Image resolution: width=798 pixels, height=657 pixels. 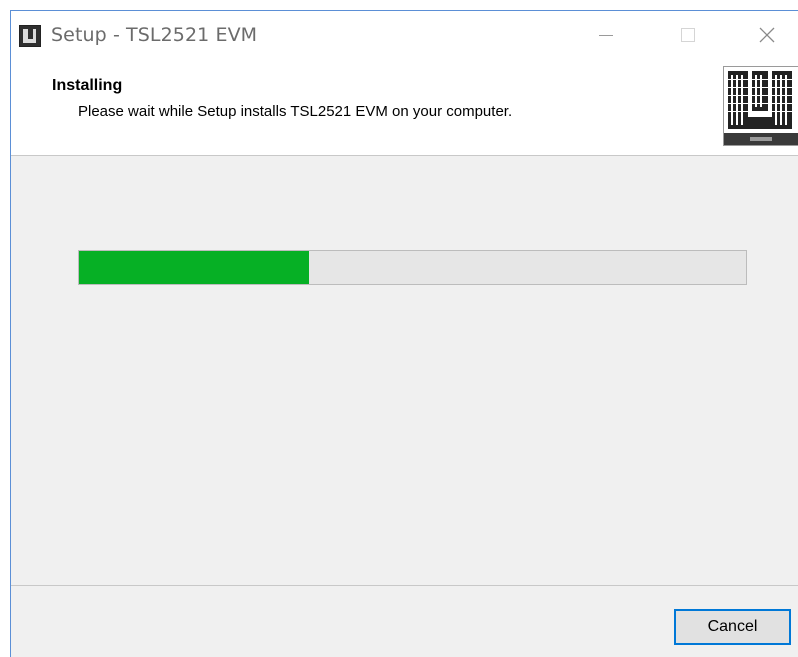 I want to click on close-button, so click(x=767, y=35).